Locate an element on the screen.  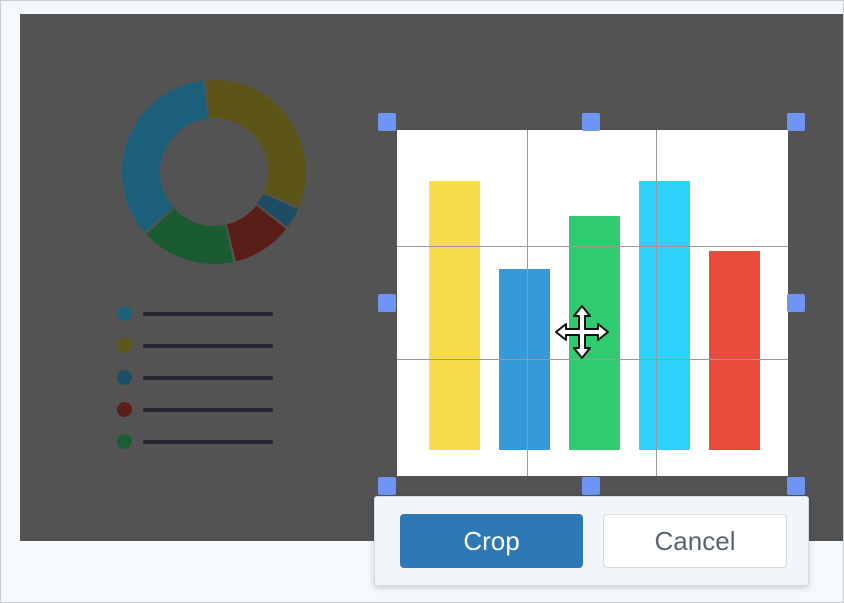
resize-handle-right-icon is located at coordinates (796, 303).